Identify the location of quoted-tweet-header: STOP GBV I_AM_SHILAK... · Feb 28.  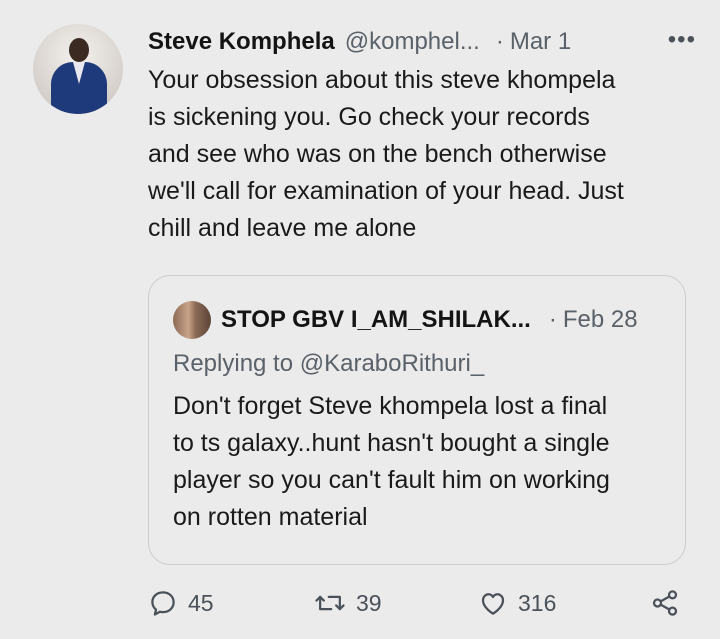
(443, 320).